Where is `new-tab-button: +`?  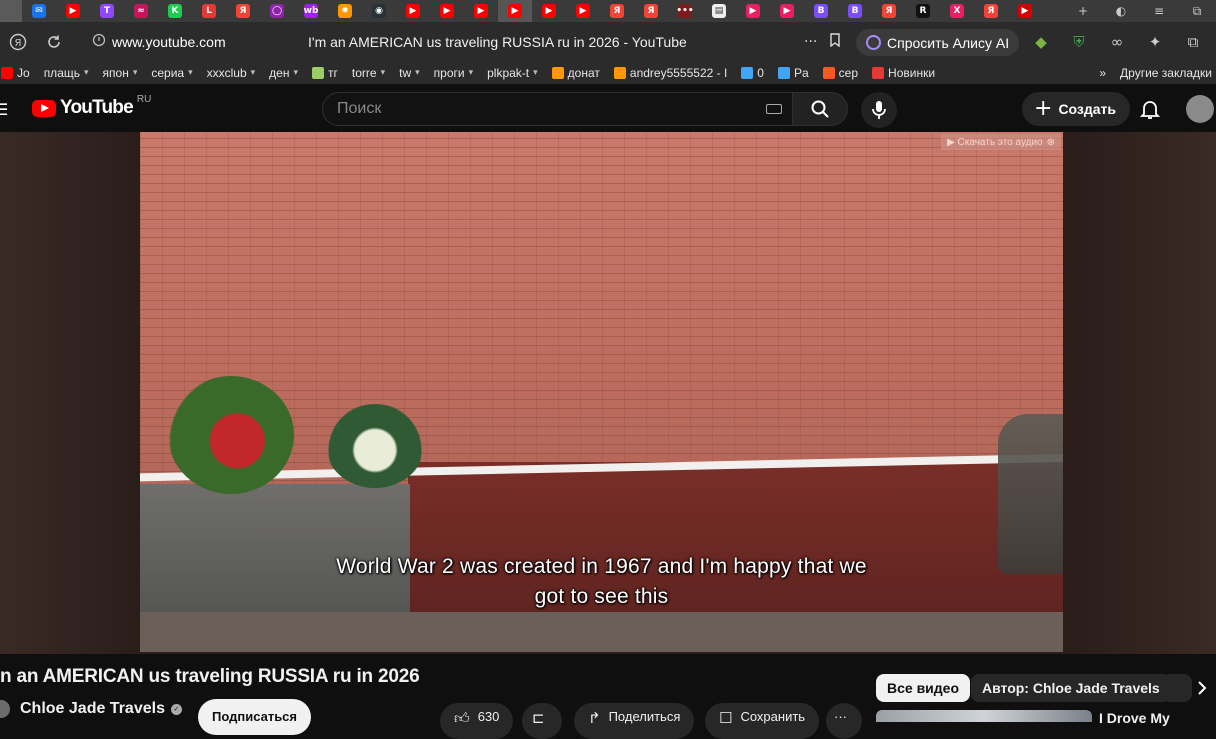 new-tab-button: + is located at coordinates (1083, 11).